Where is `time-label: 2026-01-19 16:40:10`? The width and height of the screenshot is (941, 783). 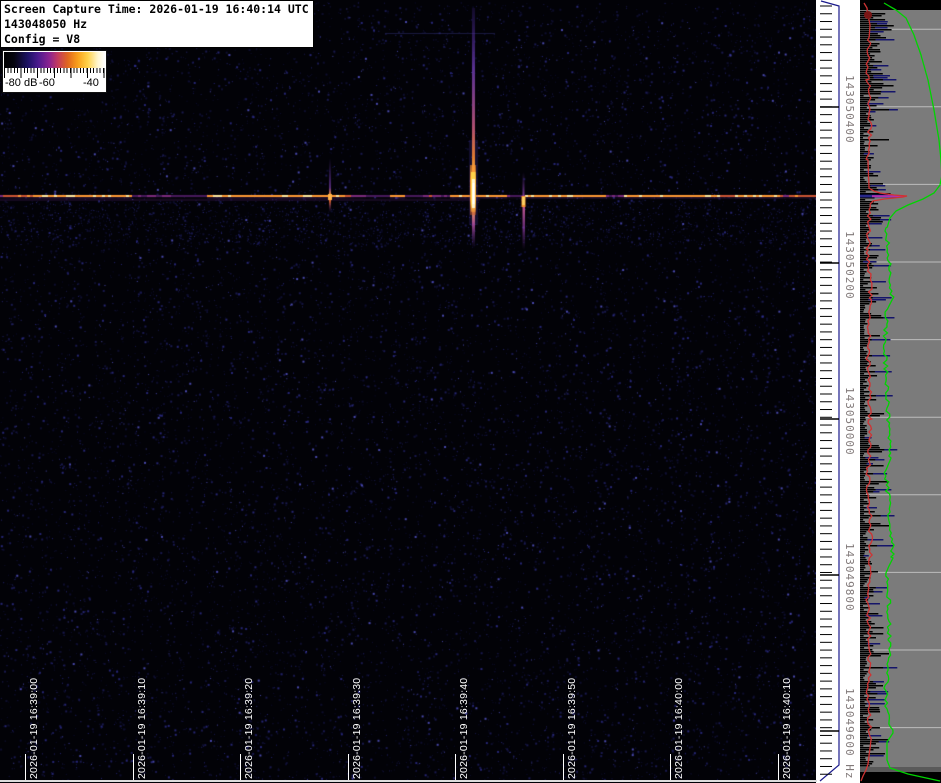 time-label: 2026-01-19 16:40:10 is located at coordinates (787, 728).